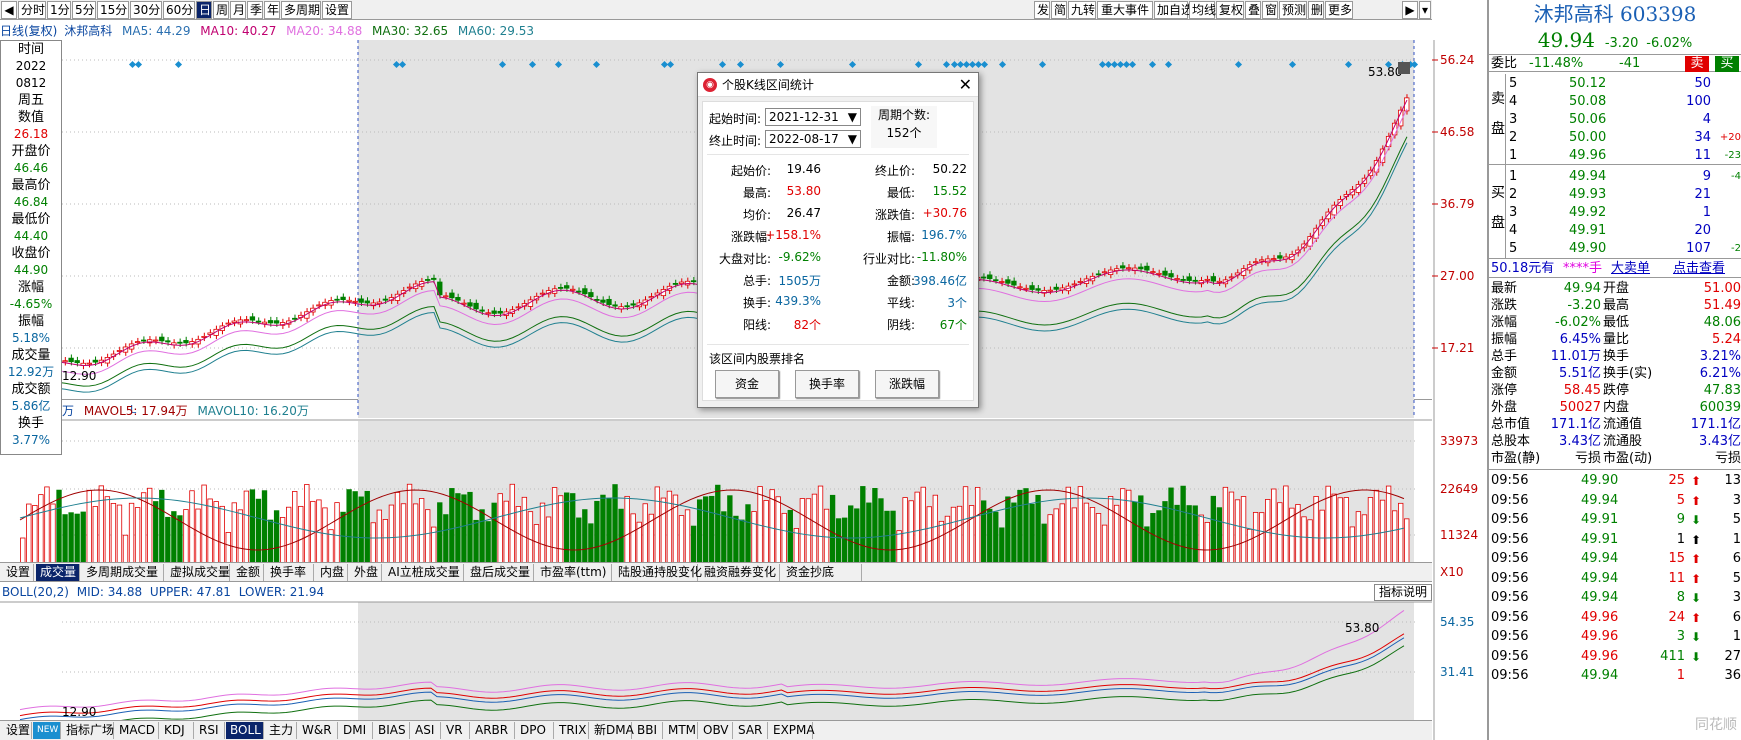 This screenshot has width=1741, height=740. What do you see at coordinates (1230, 10) in the screenshot?
I see `tool-button-6: 复权` at bounding box center [1230, 10].